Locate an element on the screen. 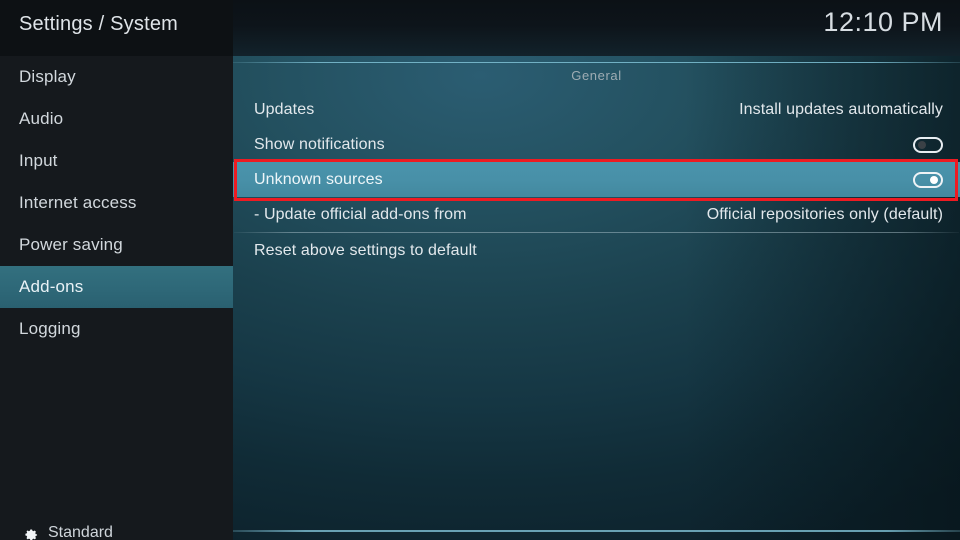 This screenshot has height=540, width=960. sidebar-item-label: Power saving is located at coordinates (71, 244).